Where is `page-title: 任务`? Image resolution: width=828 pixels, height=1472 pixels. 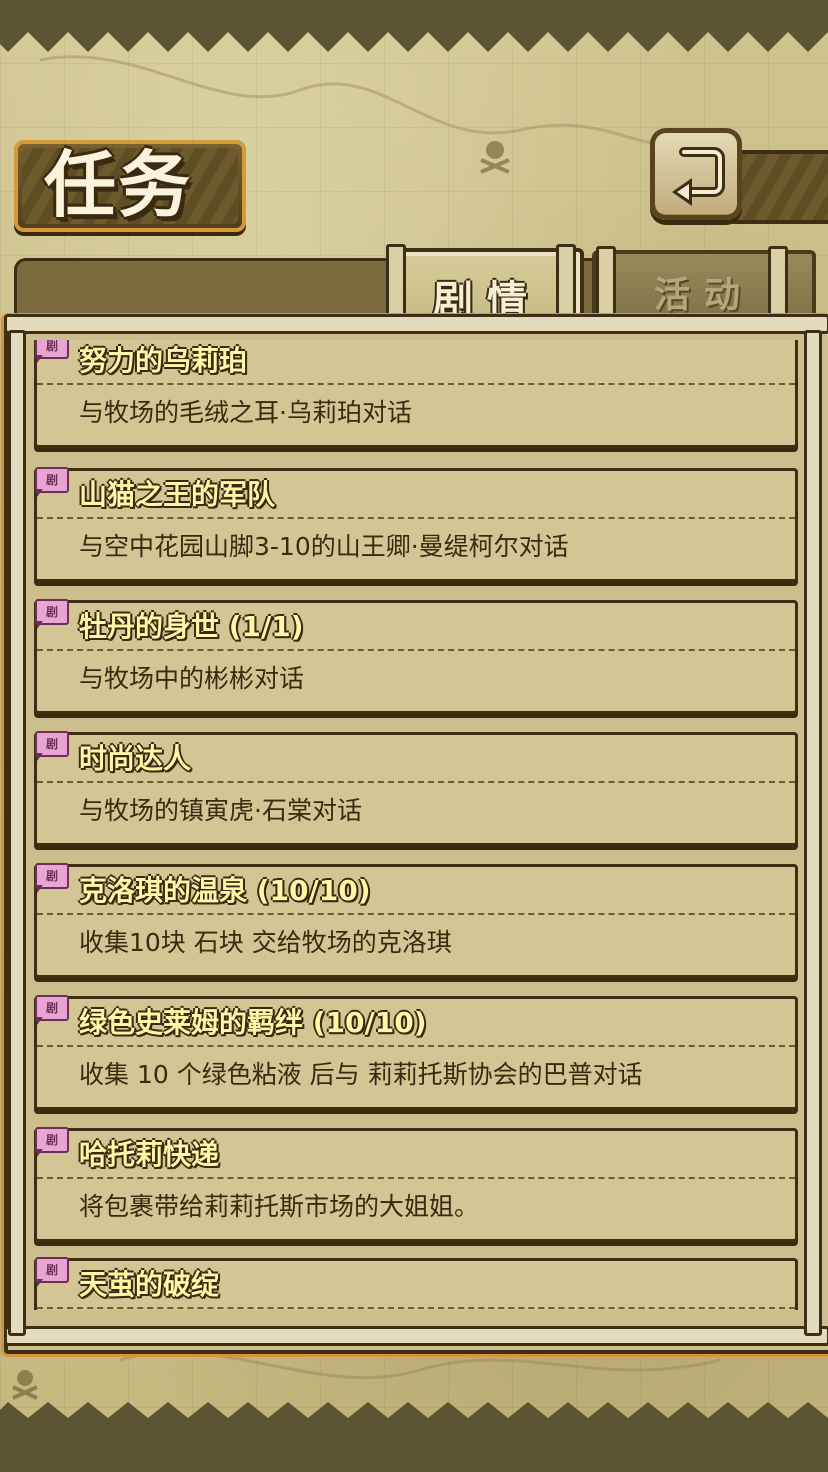
page-title: 任务 is located at coordinates (118, 185).